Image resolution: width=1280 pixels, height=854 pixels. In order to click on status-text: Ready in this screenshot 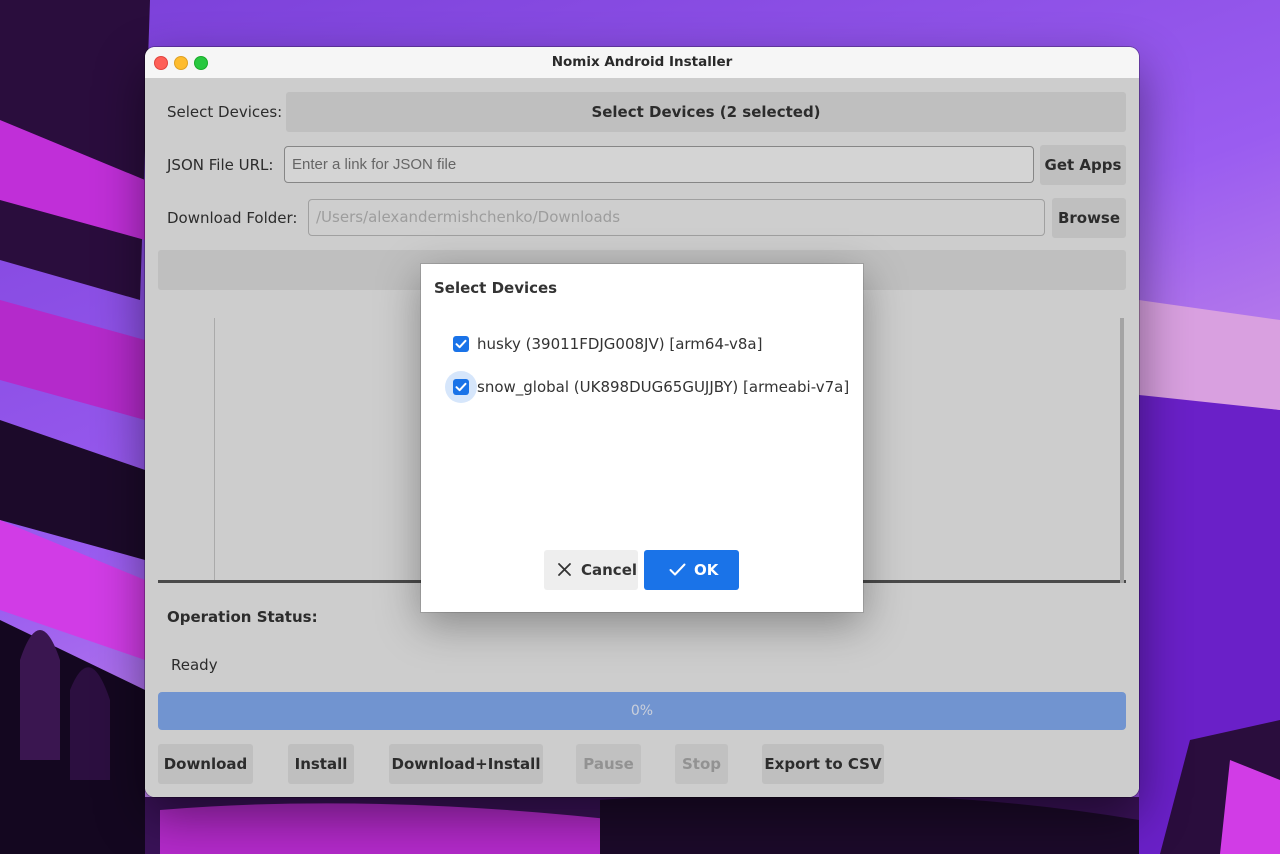, I will do `click(194, 665)`.